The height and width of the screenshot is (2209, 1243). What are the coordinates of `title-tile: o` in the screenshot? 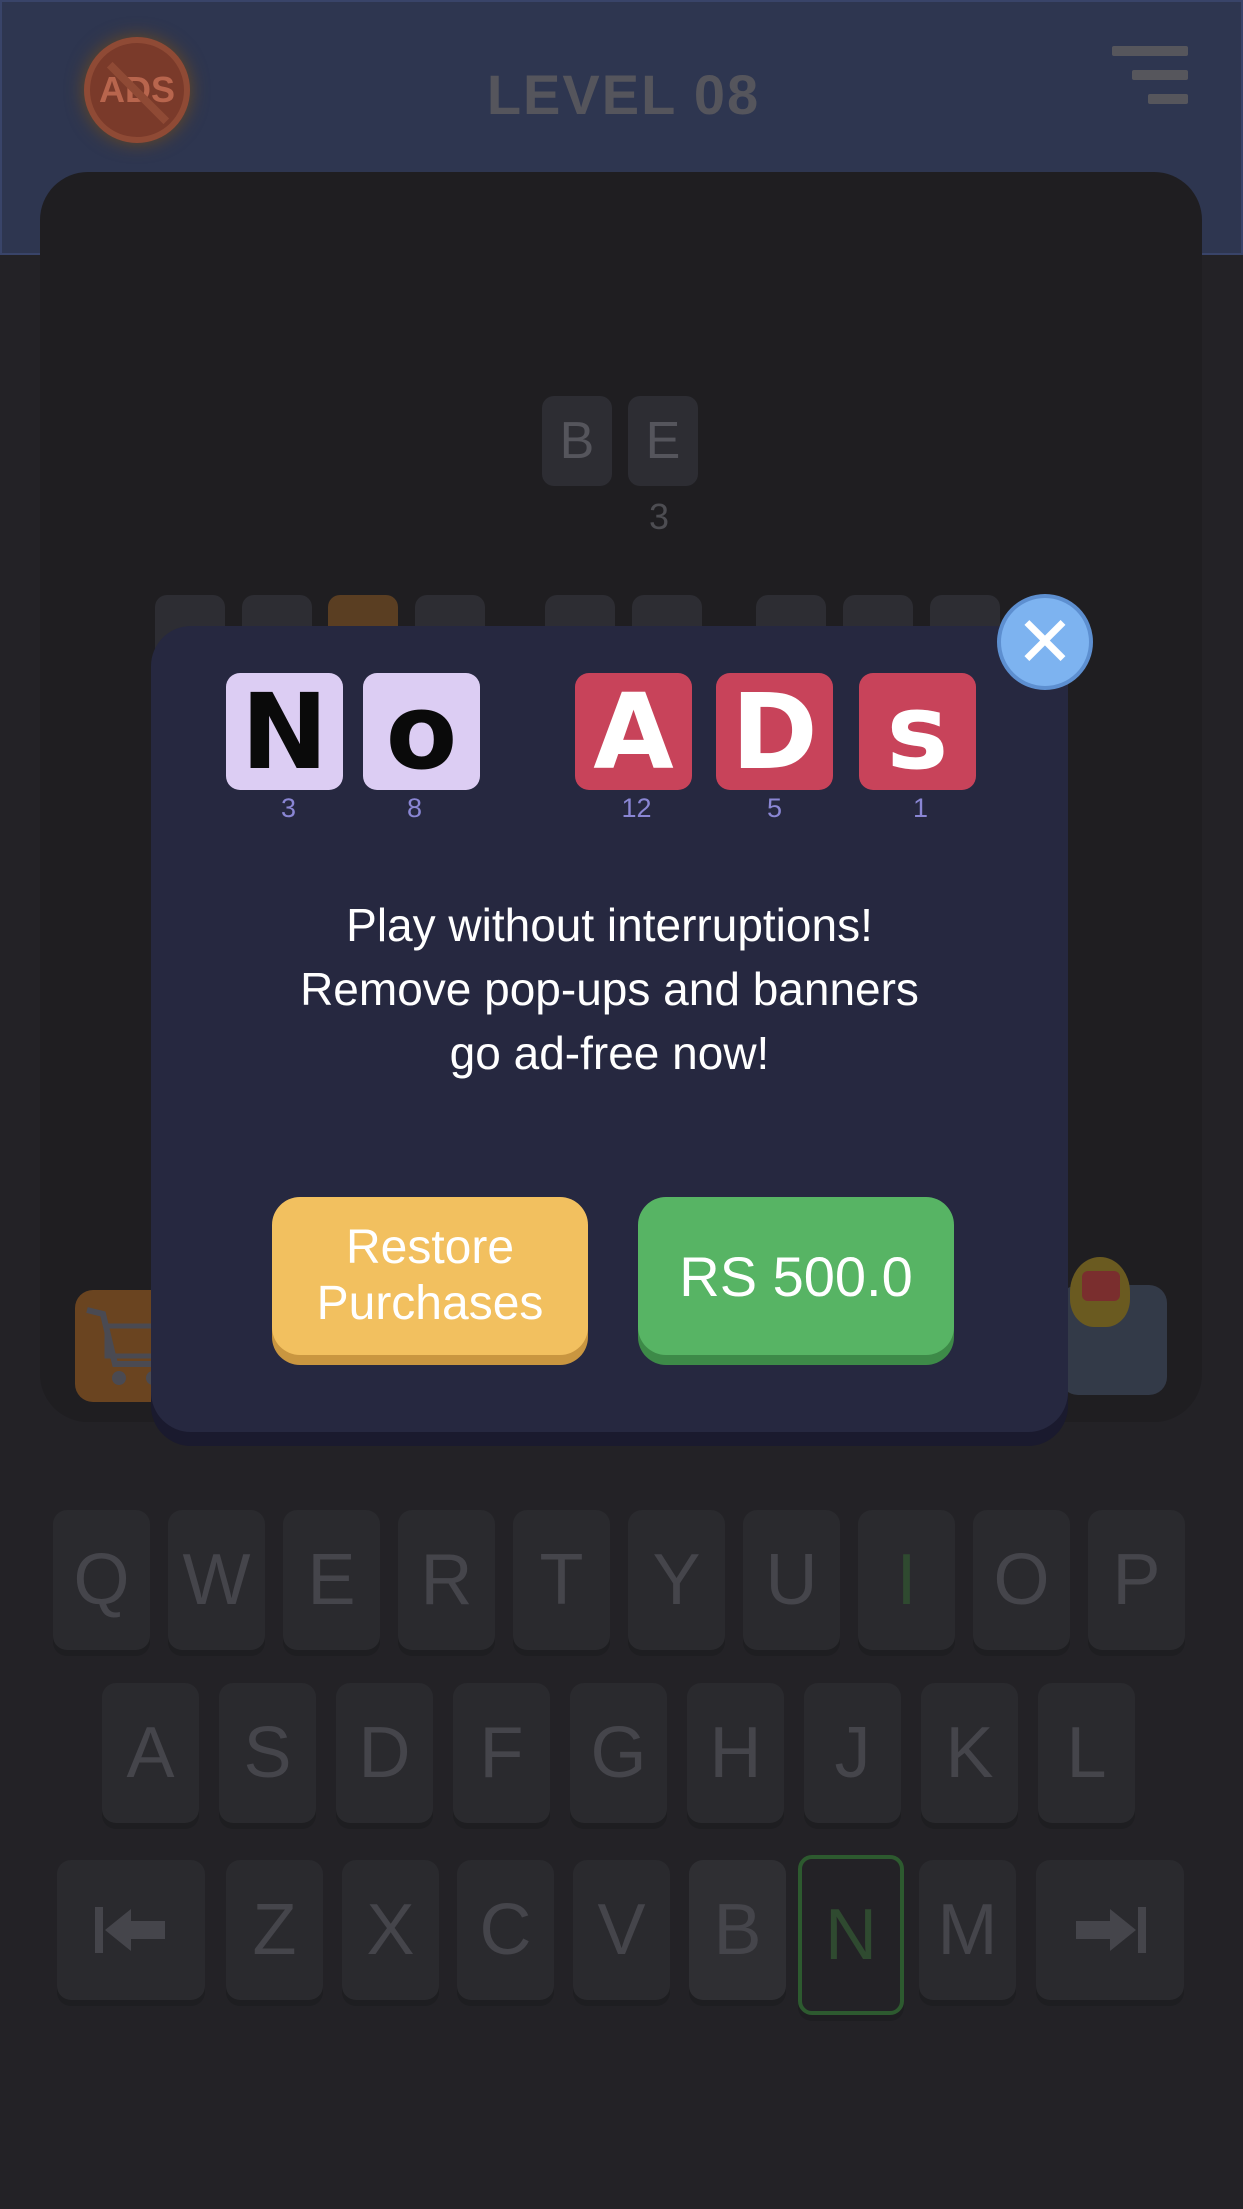 It's located at (421, 732).